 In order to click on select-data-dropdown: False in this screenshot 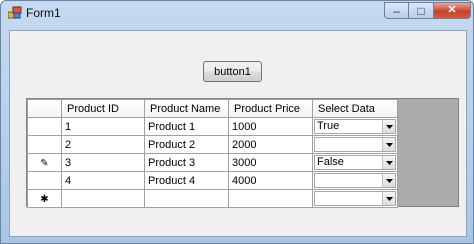, I will do `click(355, 162)`.